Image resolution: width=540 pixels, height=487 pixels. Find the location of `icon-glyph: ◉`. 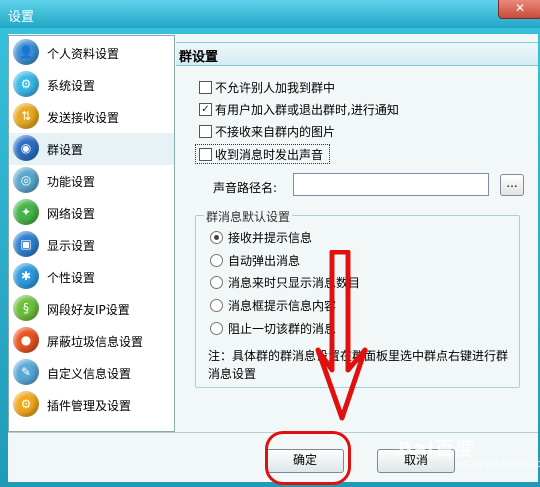

icon-glyph: ◉ is located at coordinates (26, 148).